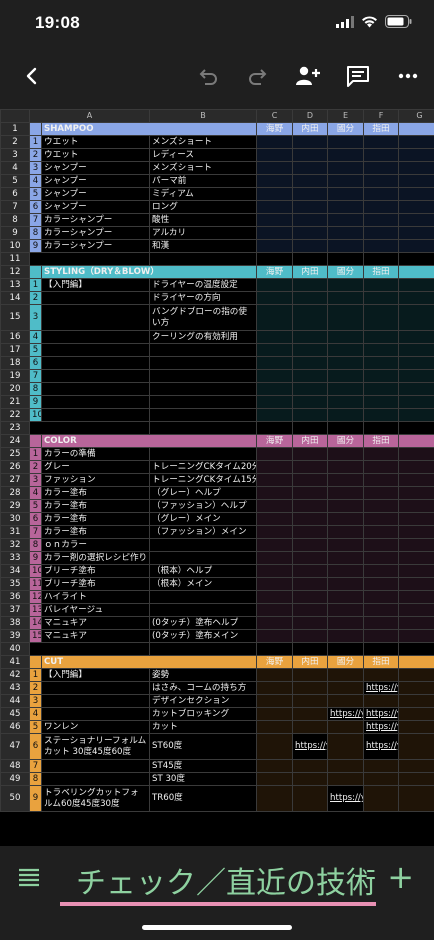 The width and height of the screenshot is (434, 940). Describe the element at coordinates (35, 779) in the screenshot. I see `item-number: 8` at that location.